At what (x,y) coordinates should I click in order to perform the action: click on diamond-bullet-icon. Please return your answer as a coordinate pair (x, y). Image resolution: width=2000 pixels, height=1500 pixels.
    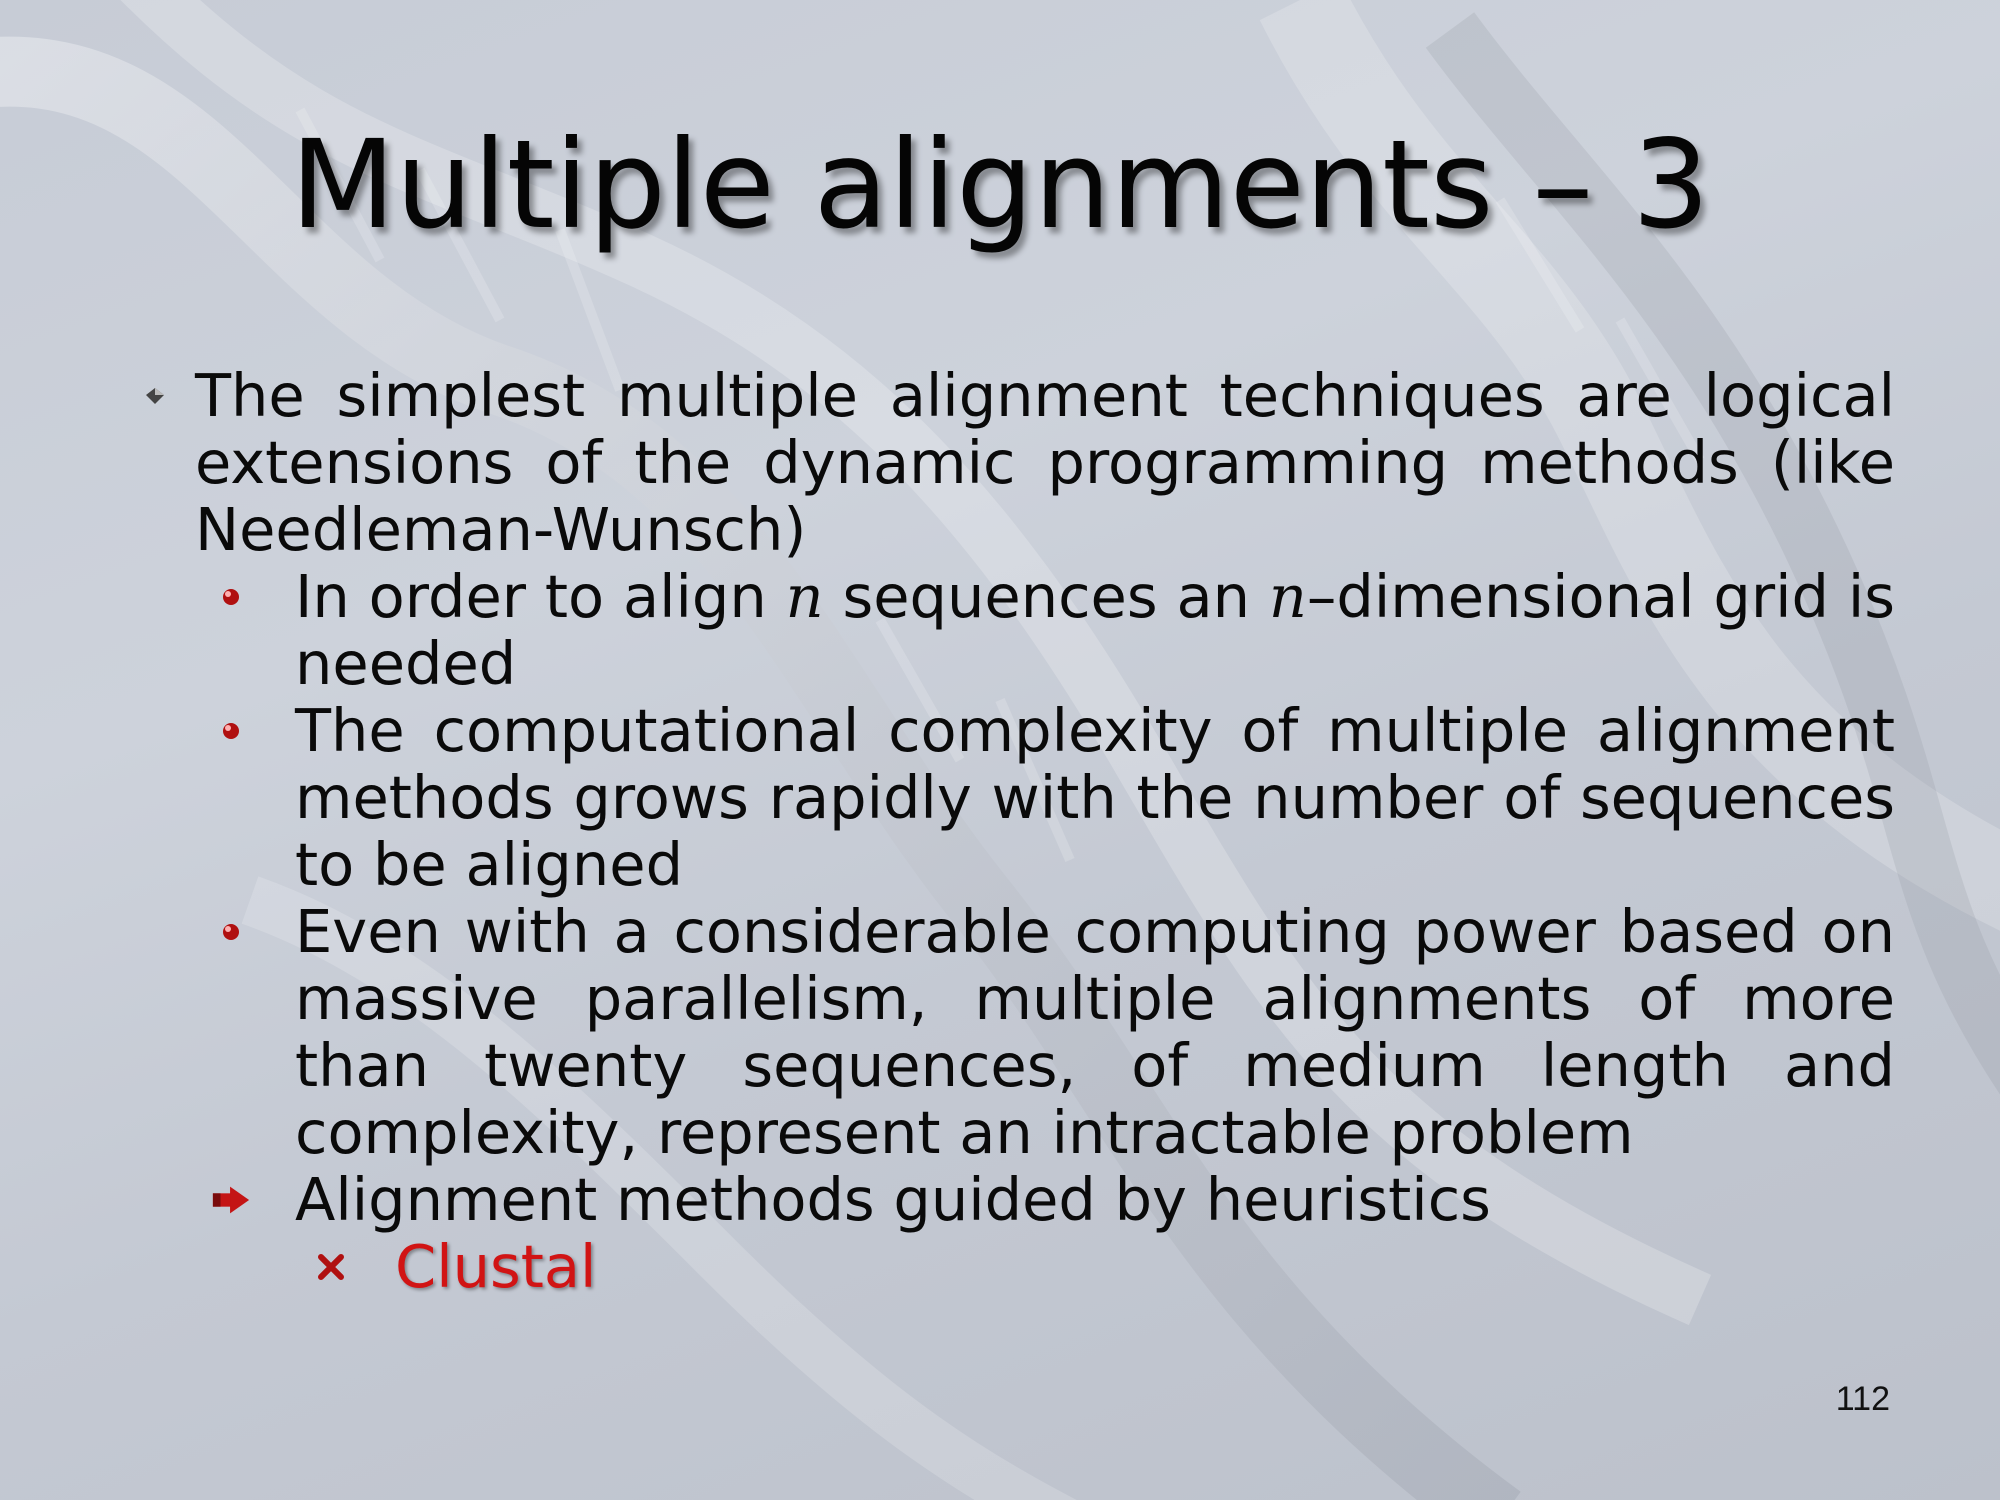
    Looking at the image, I should click on (155, 395).